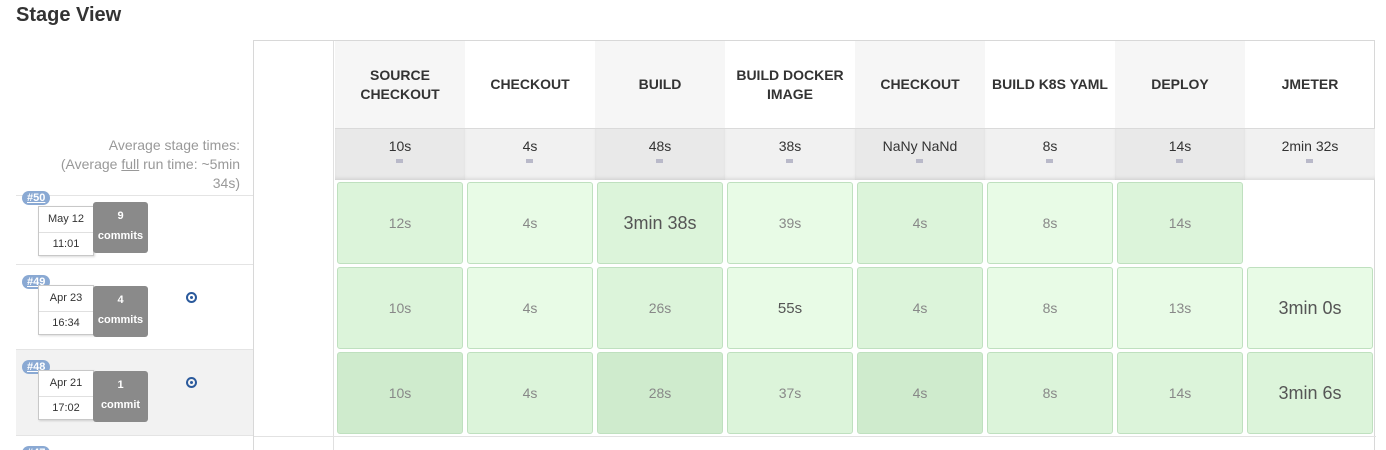  Describe the element at coordinates (1310, 308) in the screenshot. I see `stage-cell: 3min 0s` at that location.